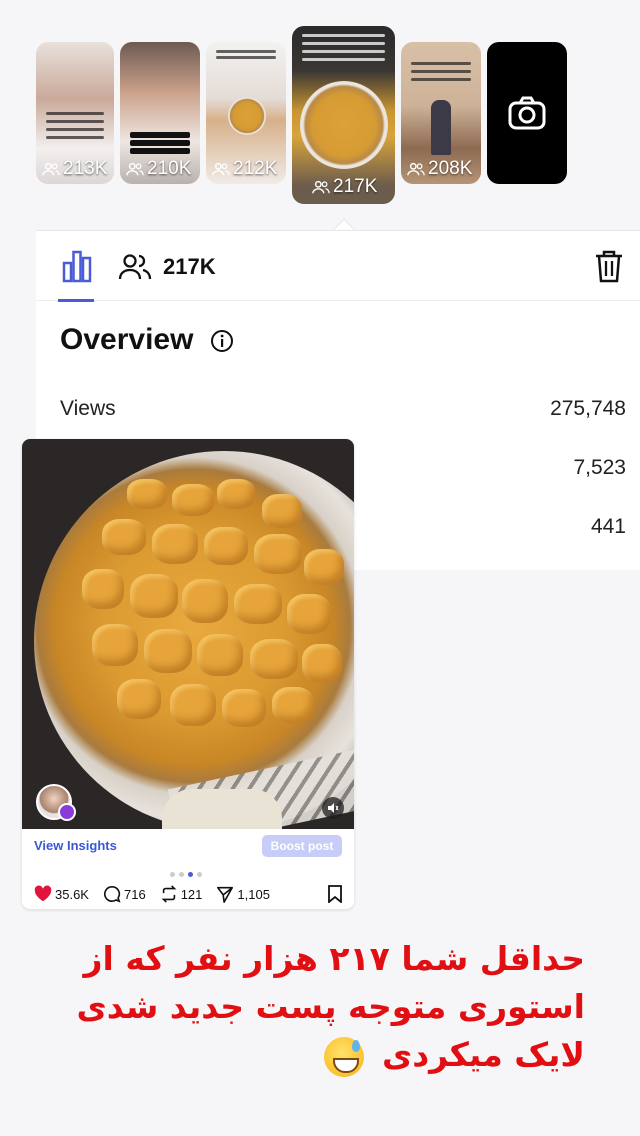  Describe the element at coordinates (72, 894) in the screenshot. I see `like-count: 35.6K` at that location.